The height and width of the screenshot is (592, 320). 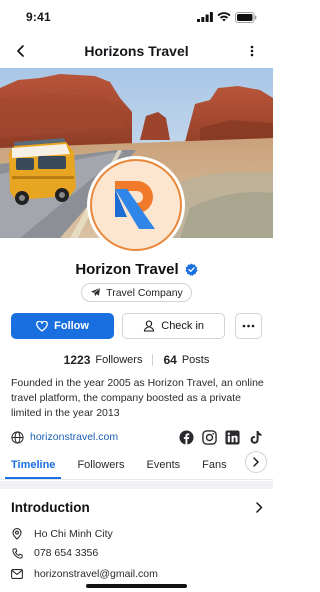 I want to click on website-url: horizonstravel.com, so click(x=74, y=437).